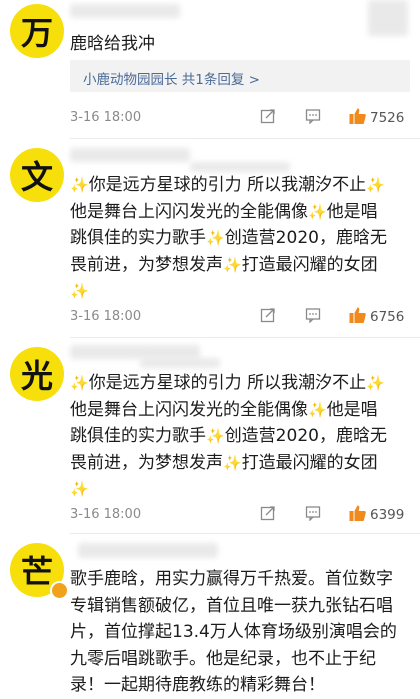 The image size is (420, 699). I want to click on avatar-char: 万, so click(36, 33).